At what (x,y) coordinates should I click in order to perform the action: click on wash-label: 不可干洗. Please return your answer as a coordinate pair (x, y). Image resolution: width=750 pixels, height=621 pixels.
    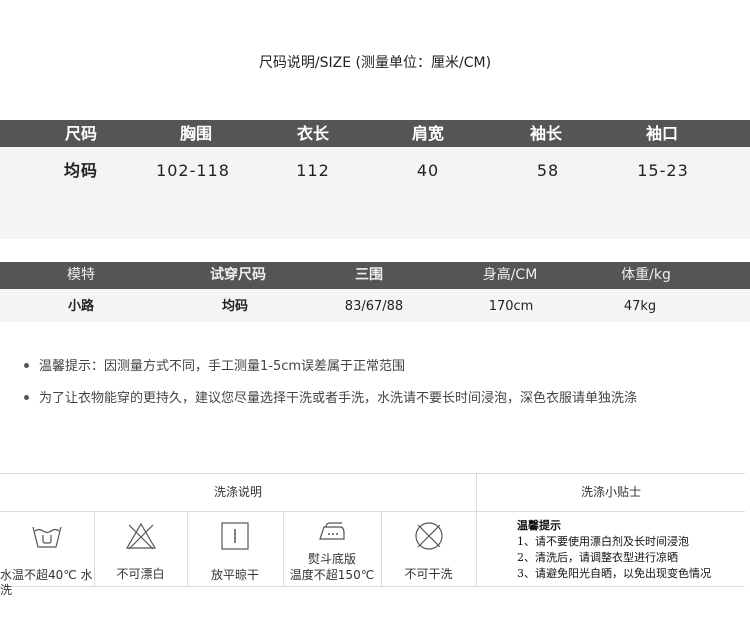
    Looking at the image, I should click on (428, 574).